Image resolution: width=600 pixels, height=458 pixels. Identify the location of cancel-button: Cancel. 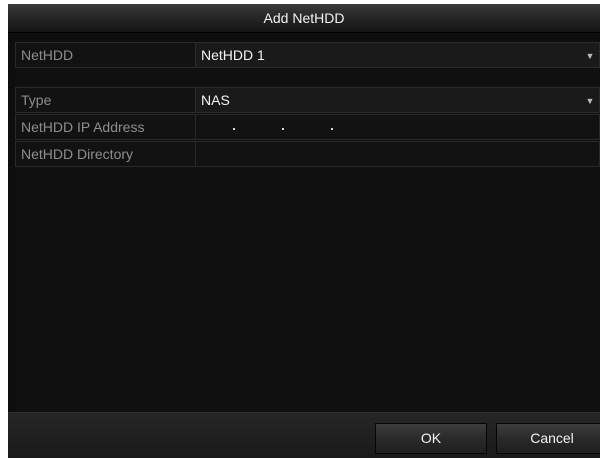
(548, 438).